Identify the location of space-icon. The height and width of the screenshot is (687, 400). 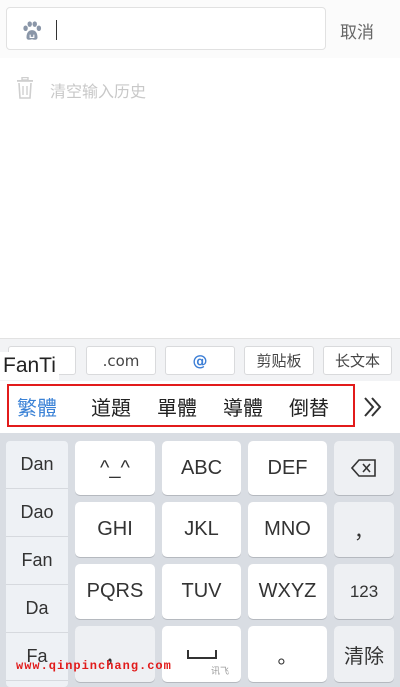
(201, 654).